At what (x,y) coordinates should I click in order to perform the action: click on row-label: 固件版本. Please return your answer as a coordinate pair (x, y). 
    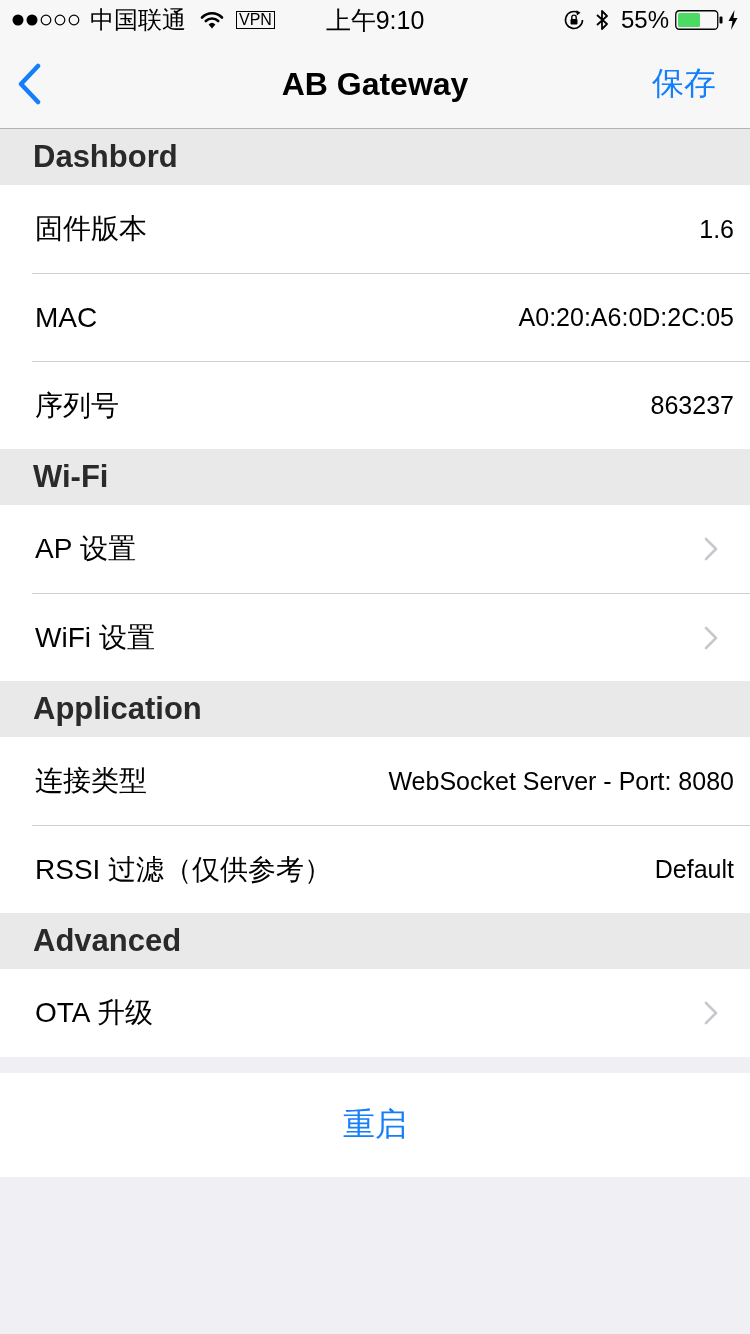
    Looking at the image, I should click on (91, 229).